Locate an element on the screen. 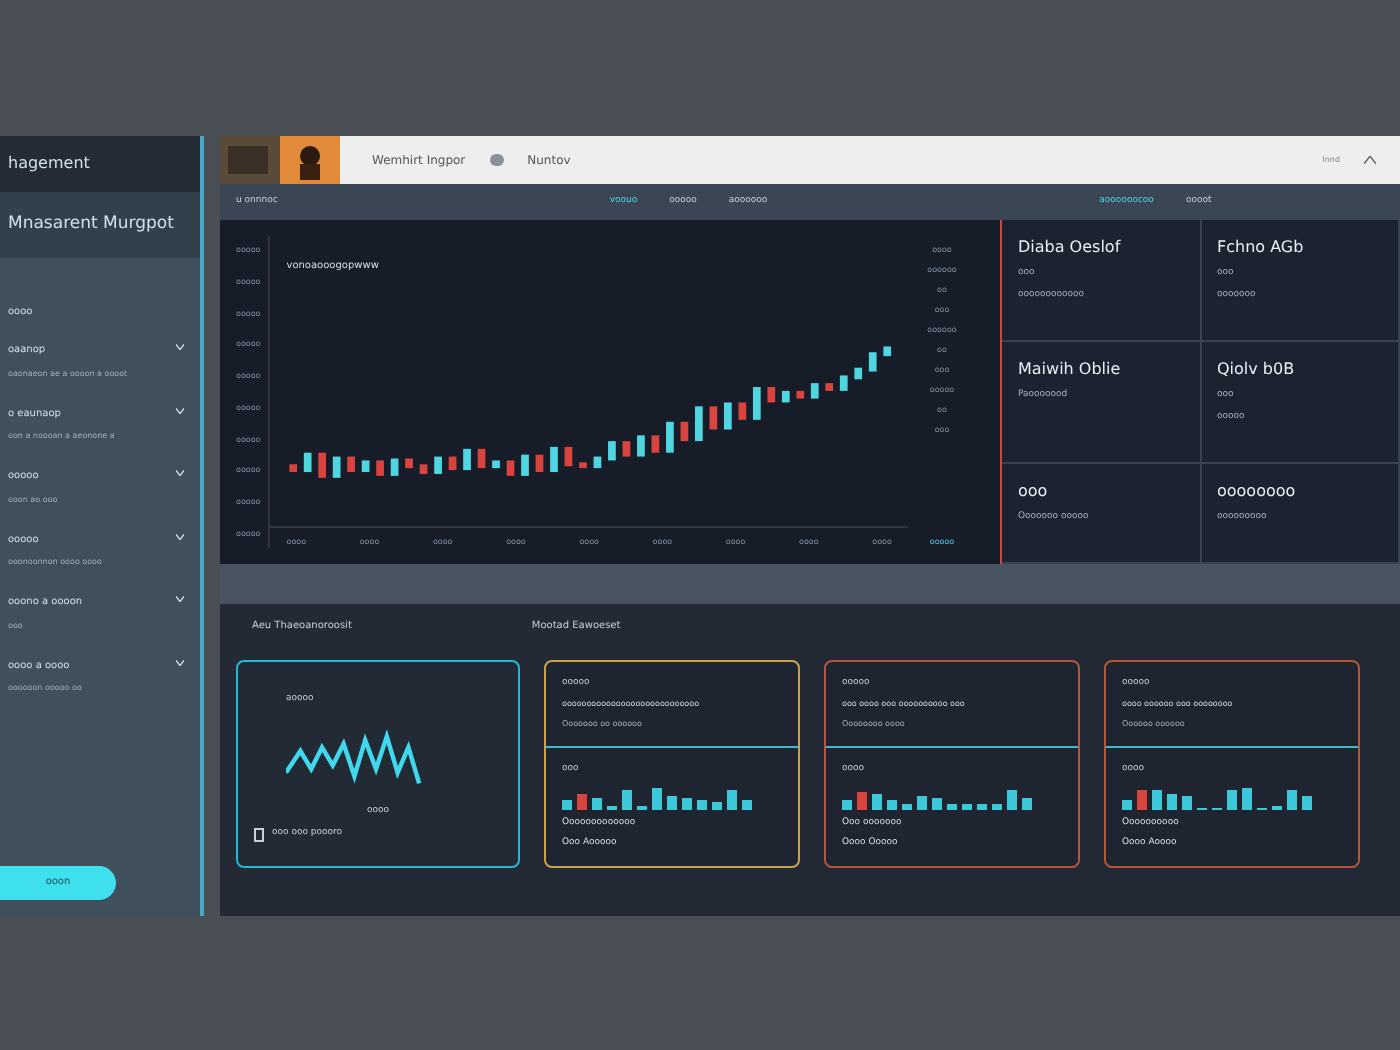 Image resolution: width=1400 pixels, height=1050 pixels. stat-title: Maiwih Oblie is located at coordinates (1070, 369).